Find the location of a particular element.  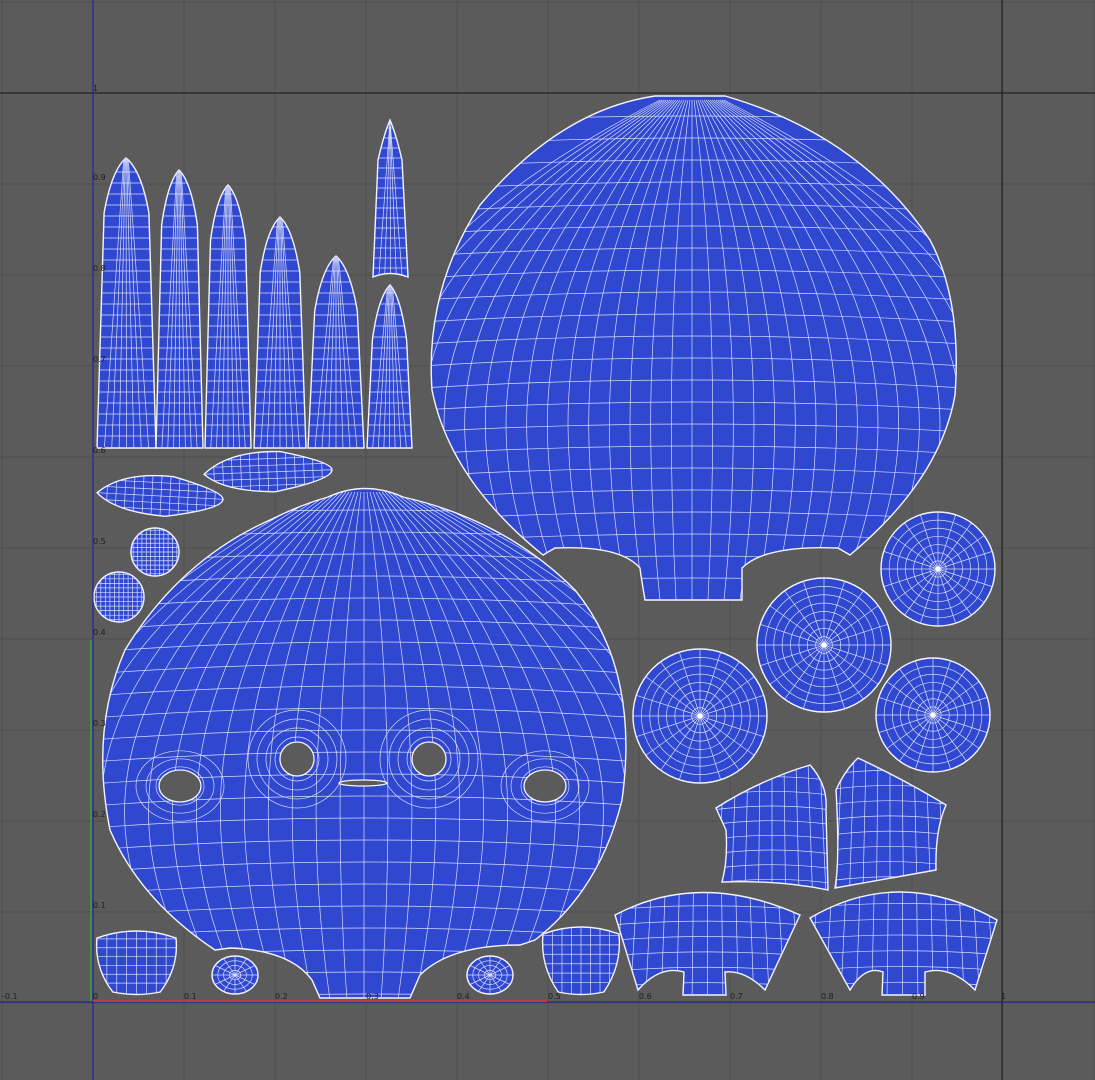

u-tick-0.2: 0.2 is located at coordinates (281, 996).